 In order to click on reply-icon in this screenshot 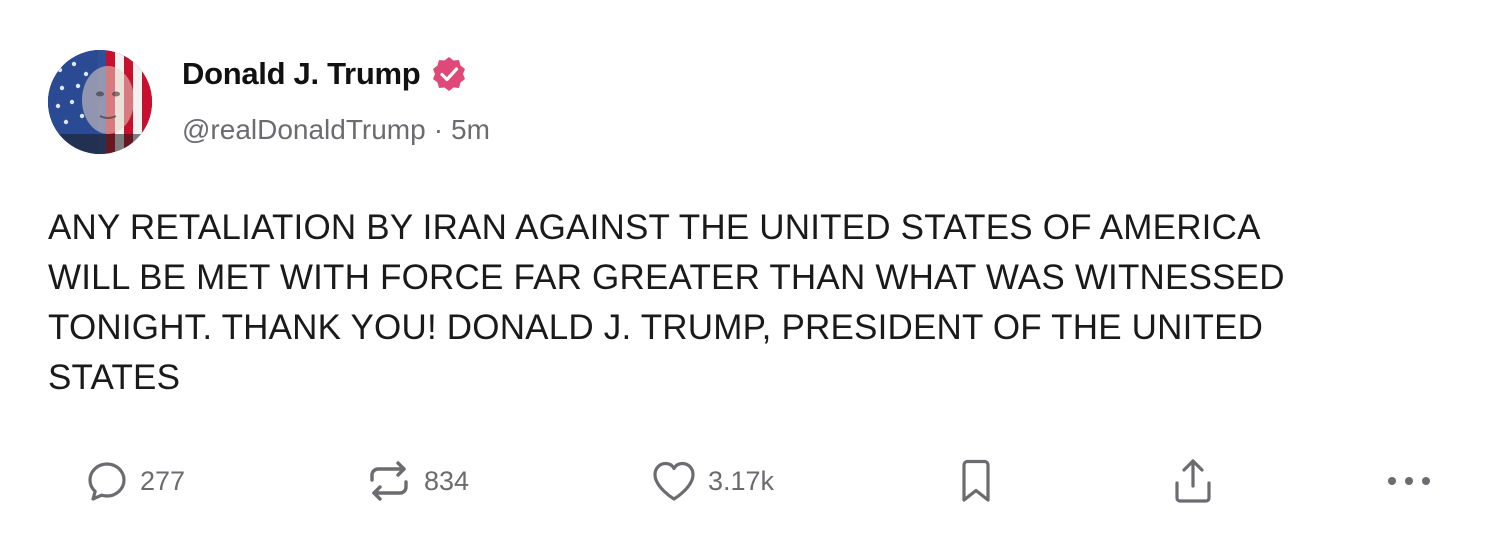, I will do `click(107, 481)`.